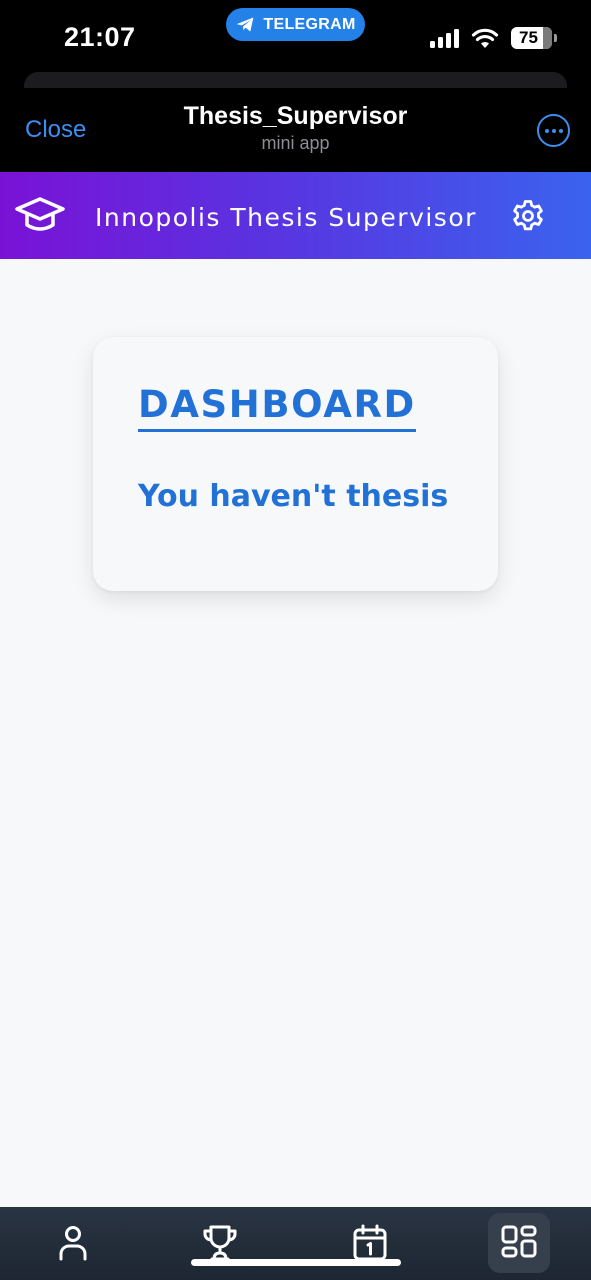  I want to click on telegram-icon, so click(245, 24).